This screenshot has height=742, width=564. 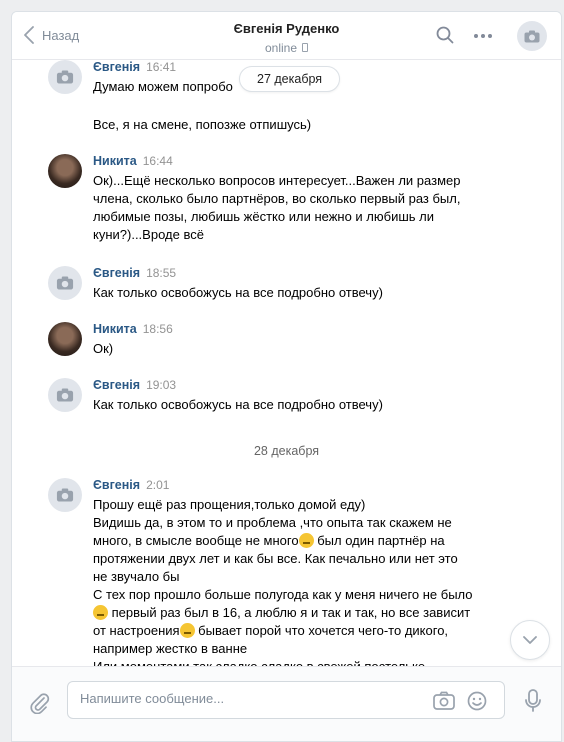 What do you see at coordinates (157, 485) in the screenshot?
I see `message-time: 2:01` at bounding box center [157, 485].